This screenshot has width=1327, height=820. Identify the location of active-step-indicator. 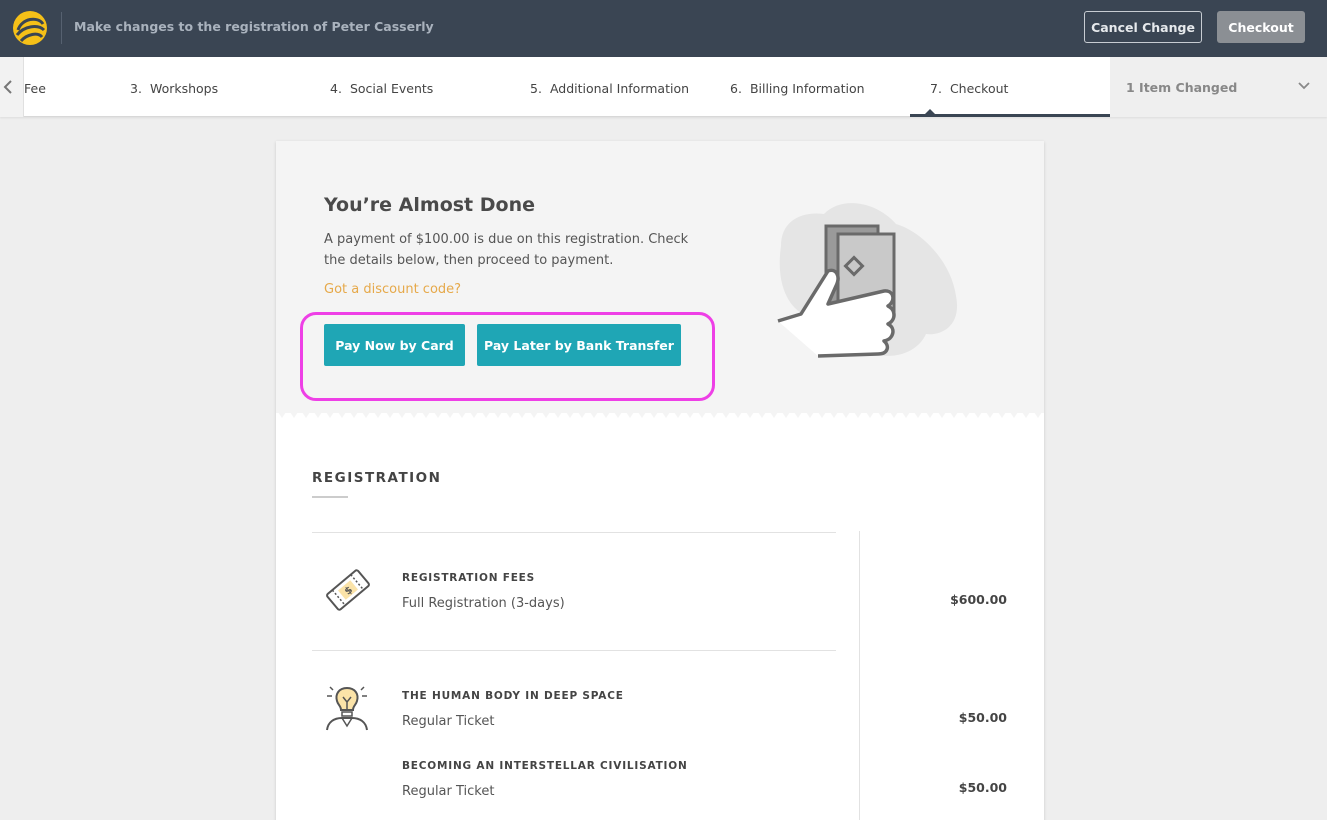
(1010, 115).